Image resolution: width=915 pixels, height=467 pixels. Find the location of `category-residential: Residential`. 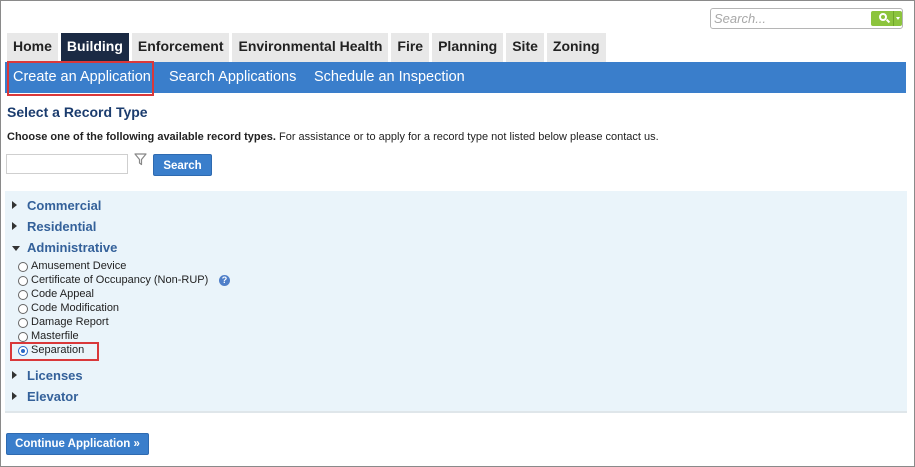

category-residential: Residential is located at coordinates (72, 227).